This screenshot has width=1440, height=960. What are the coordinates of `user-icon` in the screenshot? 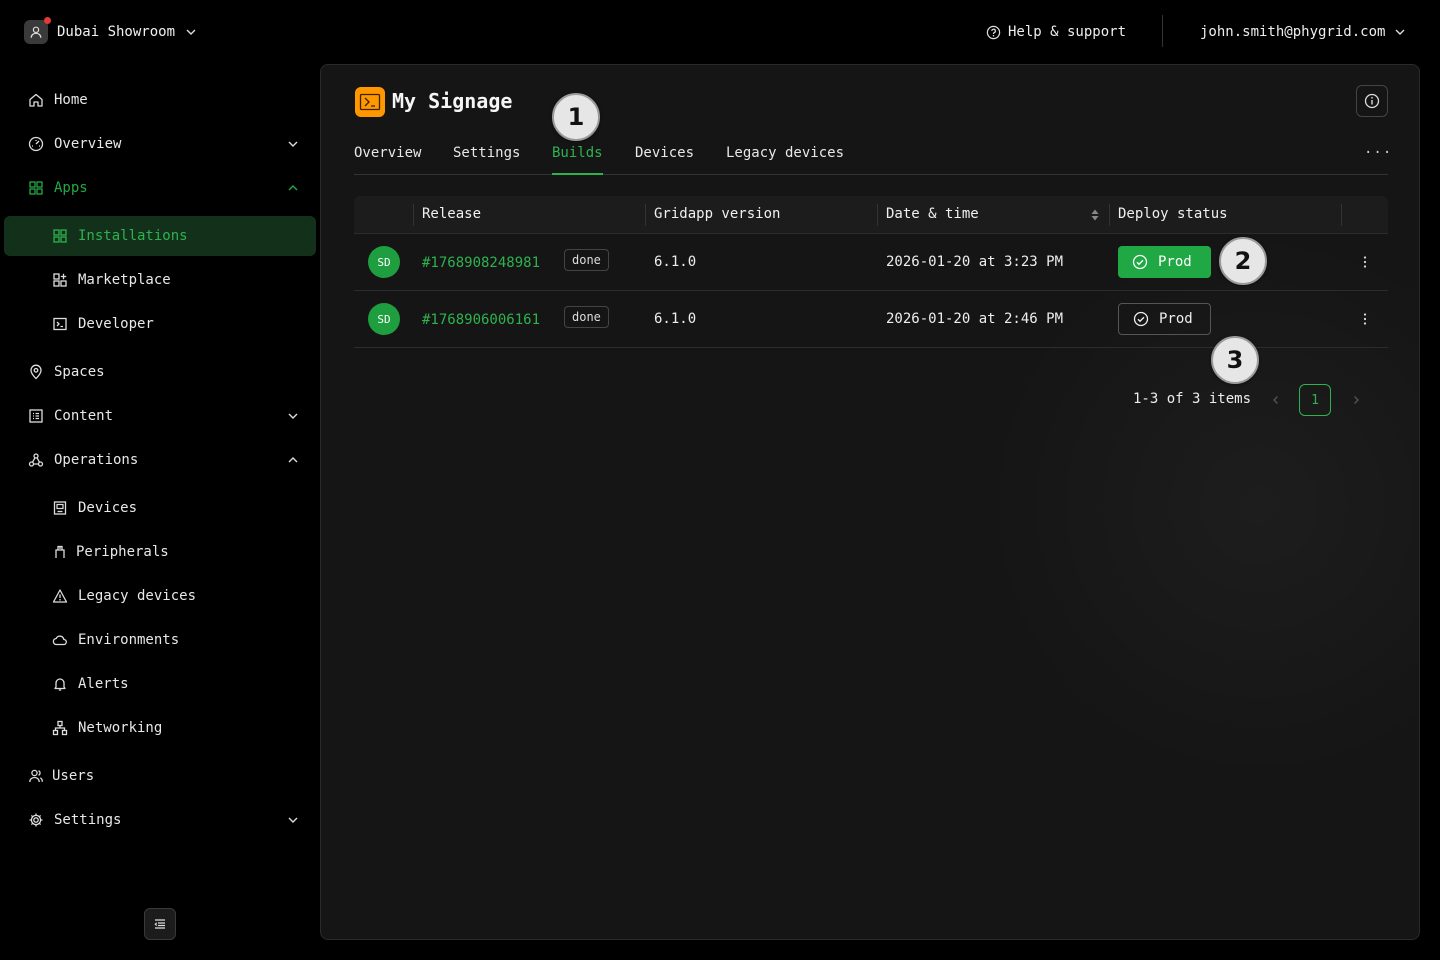 It's located at (36, 32).